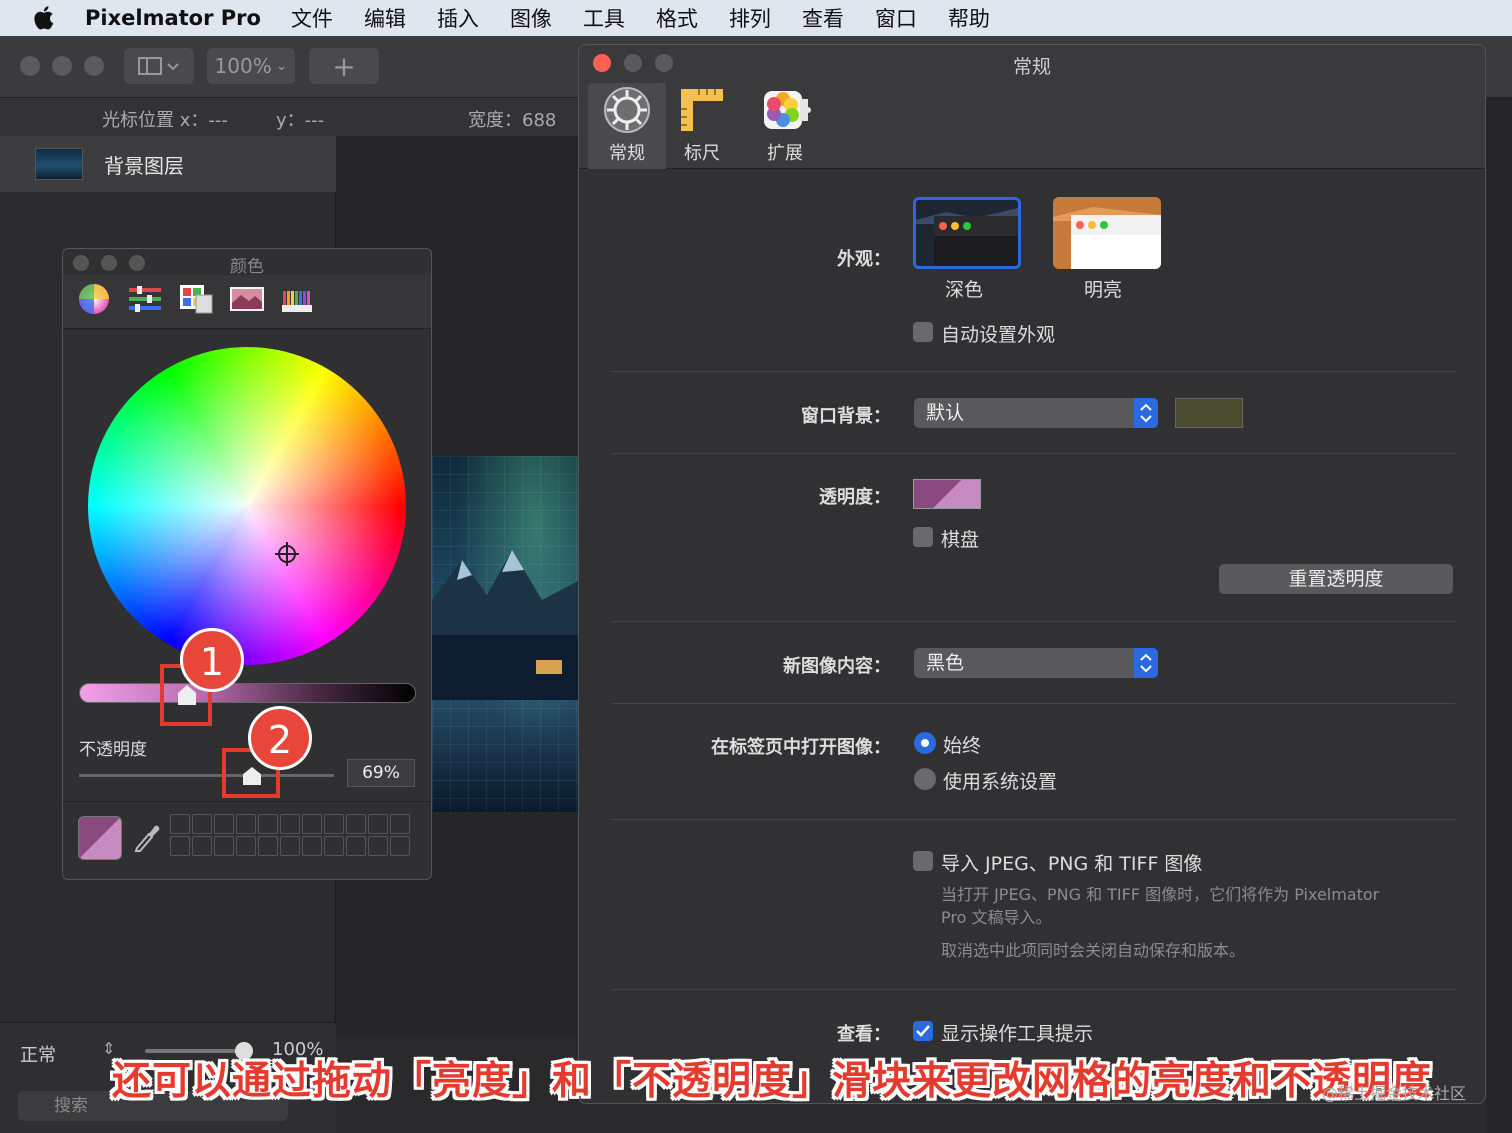 This screenshot has width=1512, height=1133. What do you see at coordinates (1017, 1034) in the screenshot?
I see `show-tooltips-label: 显示操作工具提示` at bounding box center [1017, 1034].